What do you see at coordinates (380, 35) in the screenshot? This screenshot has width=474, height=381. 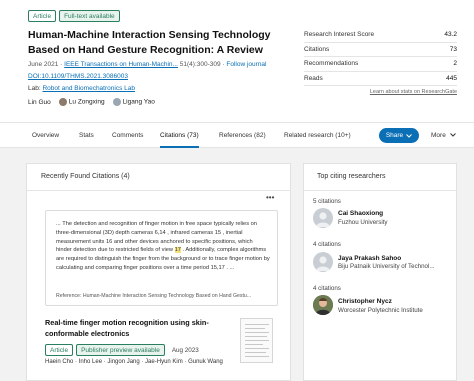 I see `stat-row-interest: Research Interest Score 43.2` at bounding box center [380, 35].